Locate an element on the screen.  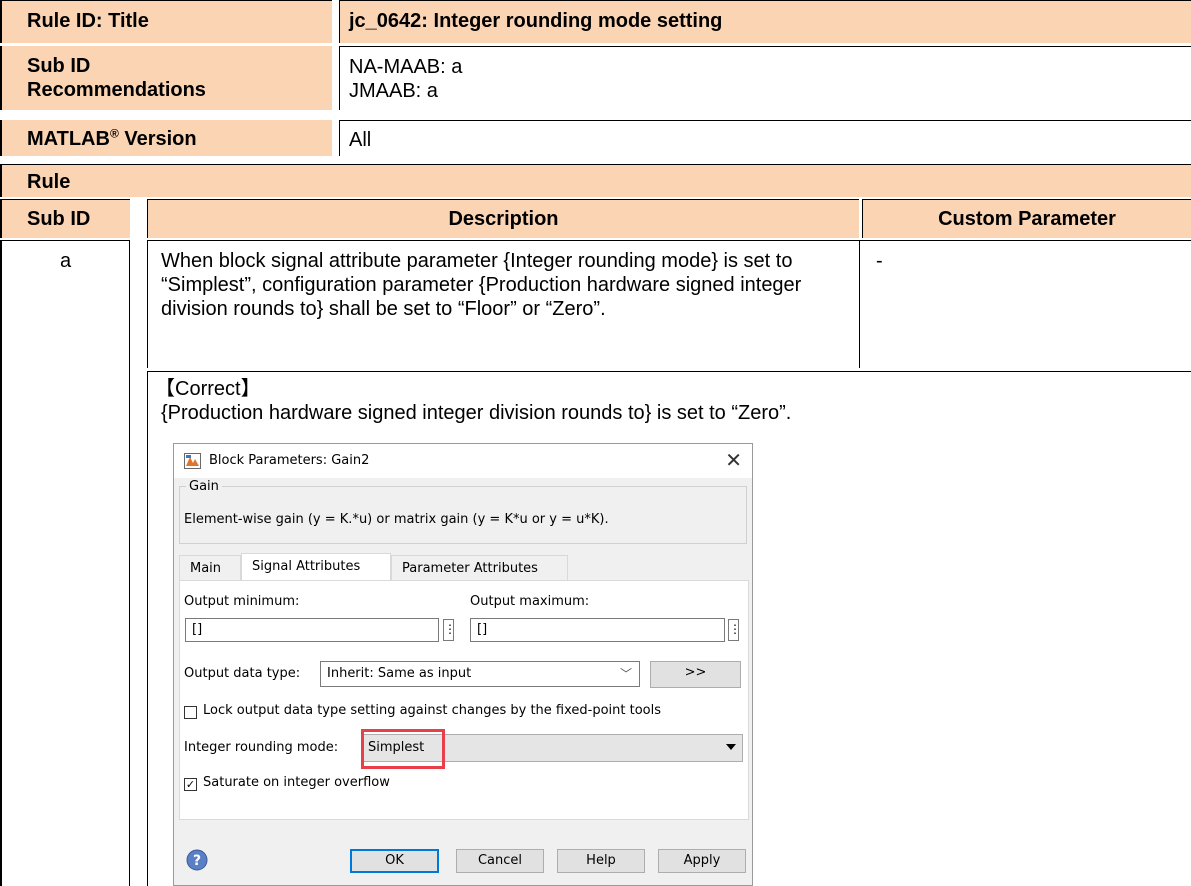
data-type-select: Inherit: Same as input ﹀ is located at coordinates (480, 674).